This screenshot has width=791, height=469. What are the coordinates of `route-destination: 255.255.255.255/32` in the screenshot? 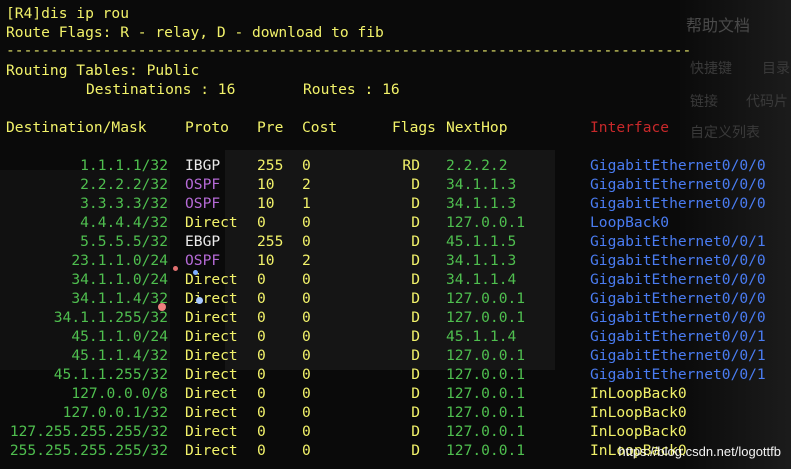 It's located at (88, 450).